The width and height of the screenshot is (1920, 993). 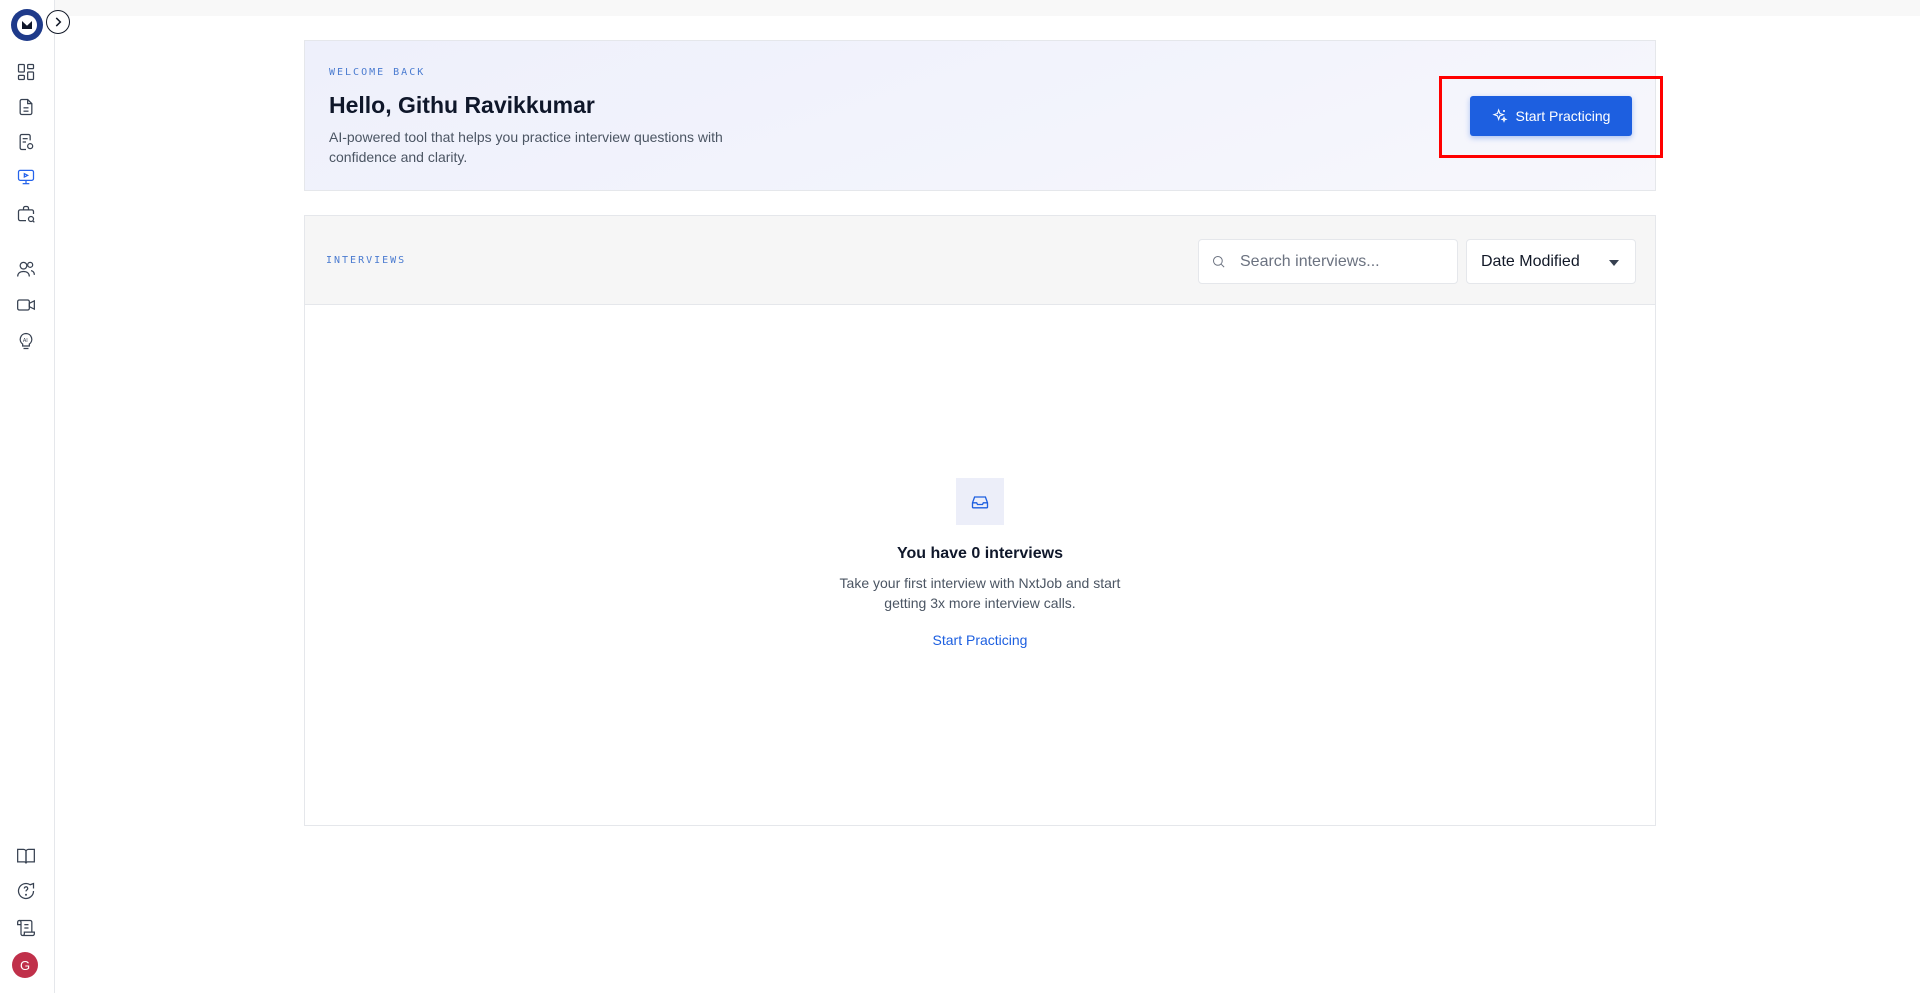 What do you see at coordinates (26, 856) in the screenshot?
I see `book-icon` at bounding box center [26, 856].